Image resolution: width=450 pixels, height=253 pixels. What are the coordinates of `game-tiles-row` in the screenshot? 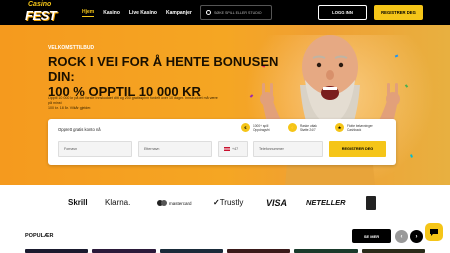 It's located at (225, 251).